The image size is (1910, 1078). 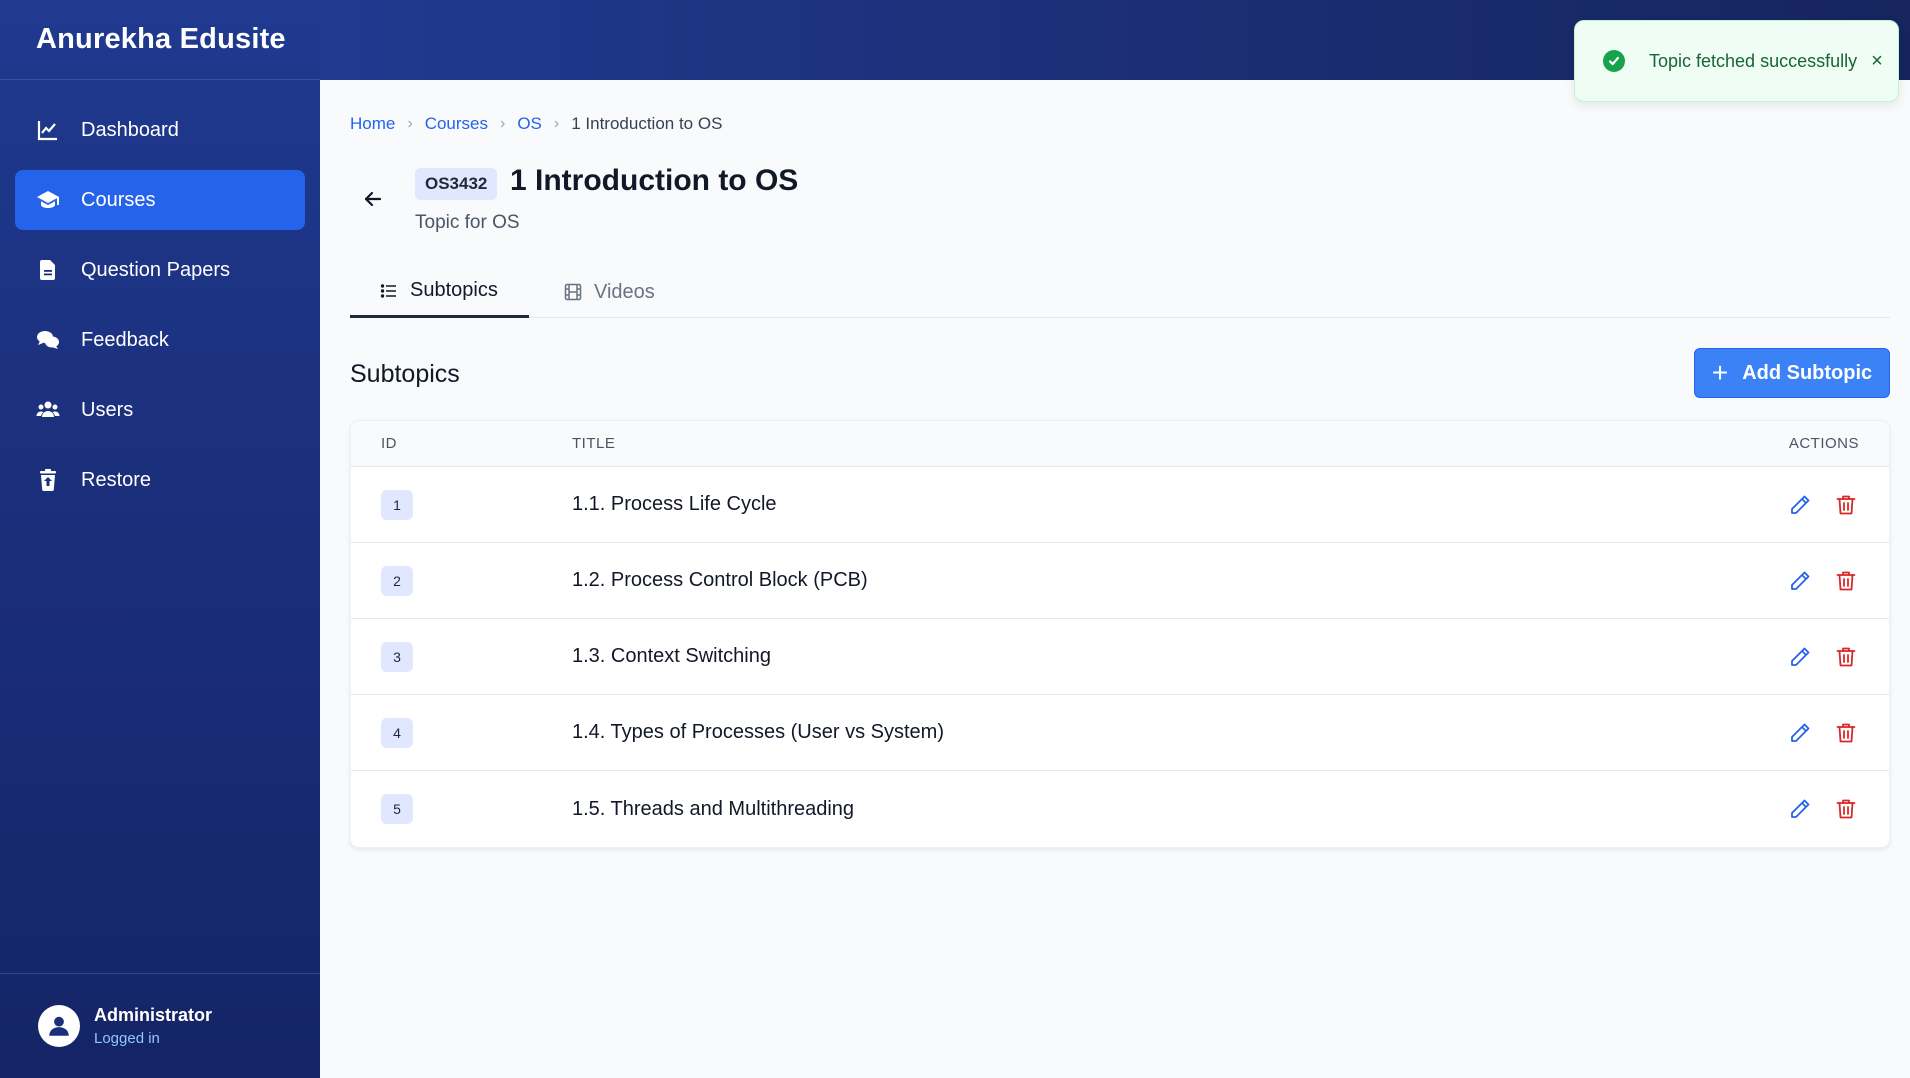 I want to click on column-header-title: TITLE, so click(x=594, y=443).